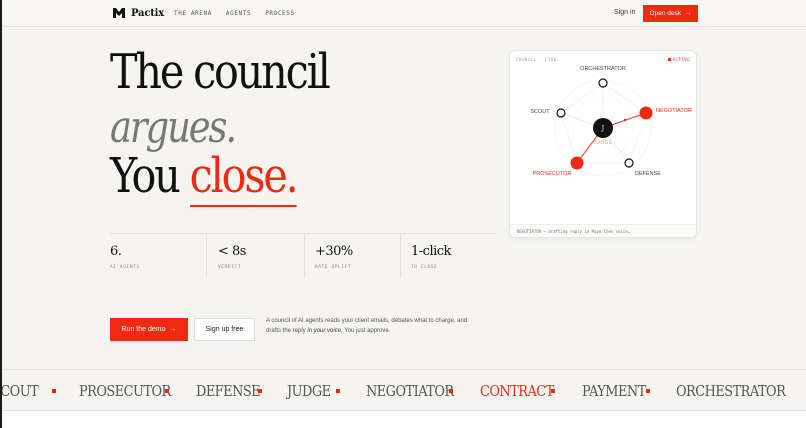 The width and height of the screenshot is (806, 428). What do you see at coordinates (665, 13) in the screenshot?
I see `open-desk-label: Open desk` at bounding box center [665, 13].